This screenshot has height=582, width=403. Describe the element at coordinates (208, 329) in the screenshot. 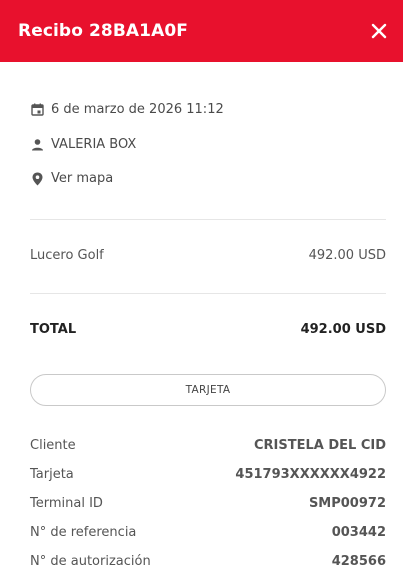

I see `total-row: TOTAL 492.00 USD` at that location.